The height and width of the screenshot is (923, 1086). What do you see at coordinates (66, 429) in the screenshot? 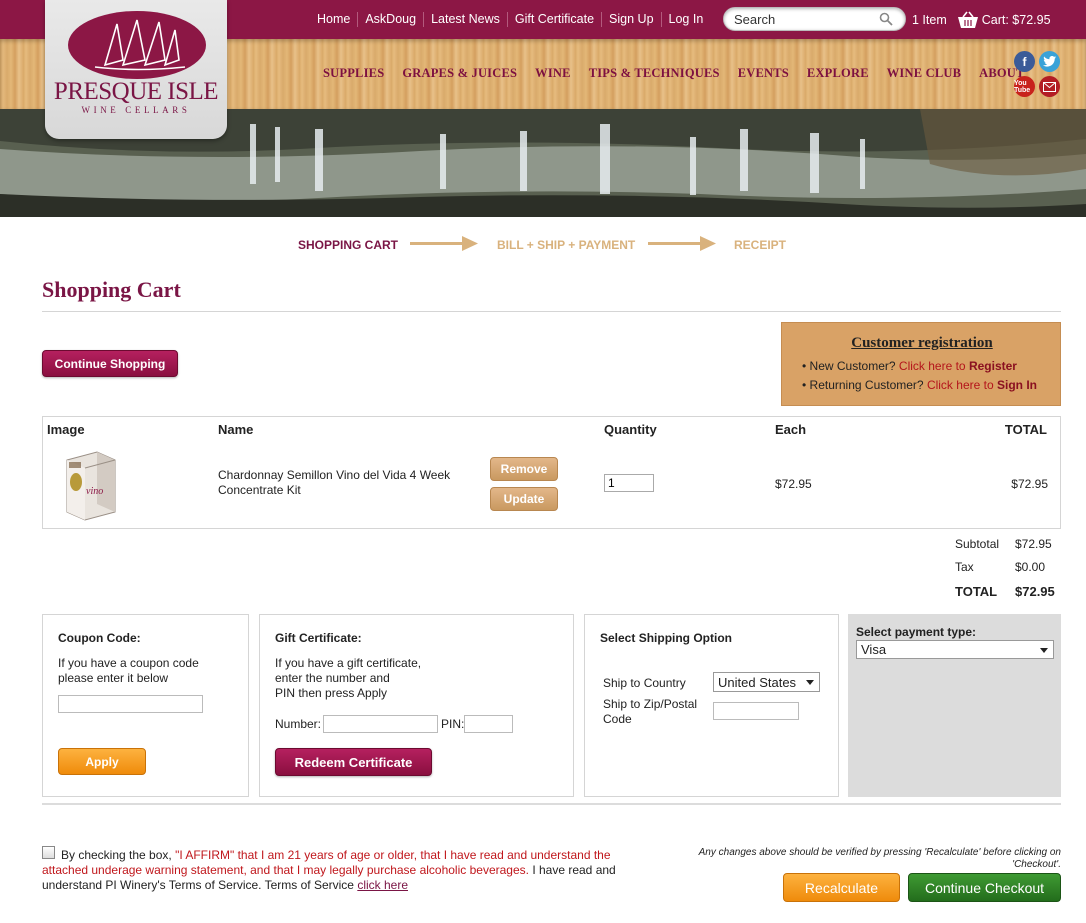
I see `col-image-header: Image` at bounding box center [66, 429].